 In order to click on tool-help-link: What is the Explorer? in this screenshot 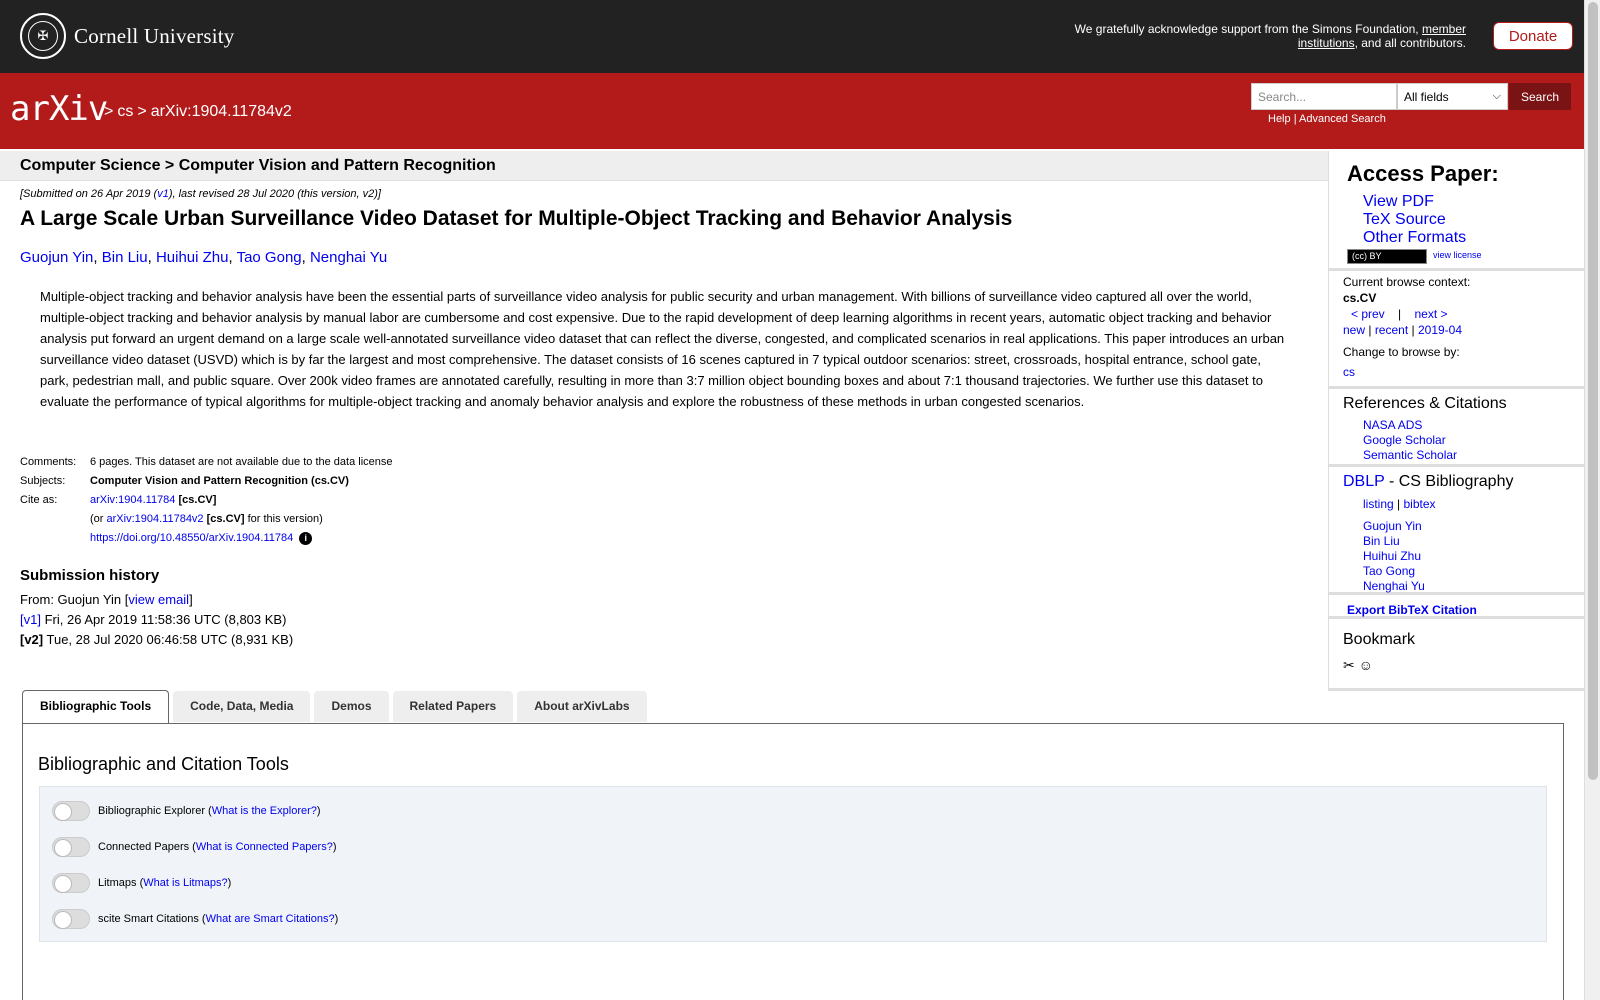, I will do `click(264, 811)`.